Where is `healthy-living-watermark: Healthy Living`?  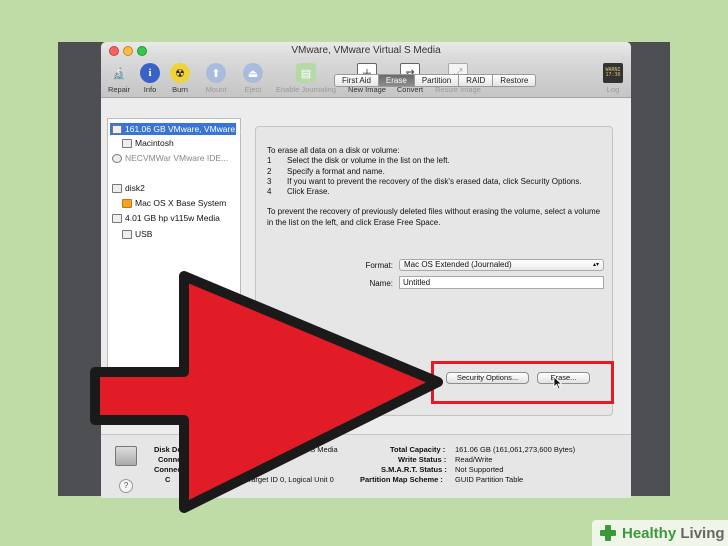
healthy-living-watermark: Healthy Living is located at coordinates (660, 533).